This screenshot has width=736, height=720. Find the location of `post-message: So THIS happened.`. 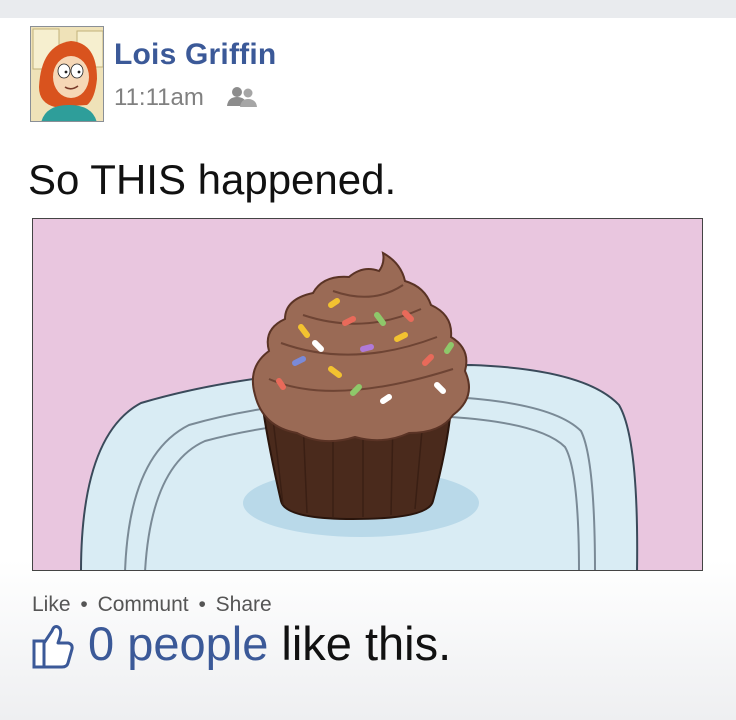

post-message: So THIS happened. is located at coordinates (212, 179).